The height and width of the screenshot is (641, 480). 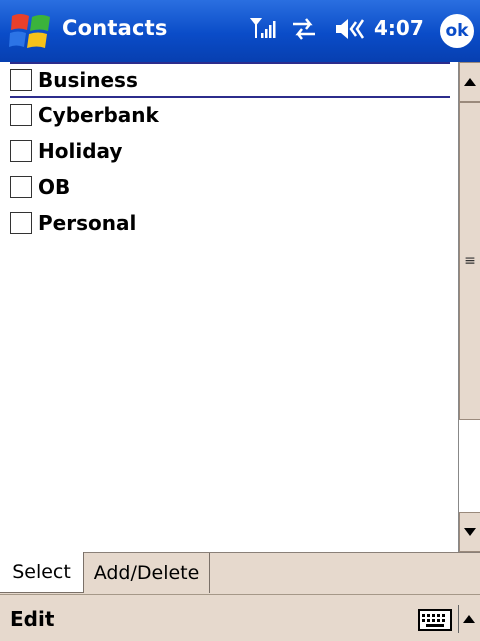 I want to click on category-item-personal: Personal, so click(x=230, y=223).